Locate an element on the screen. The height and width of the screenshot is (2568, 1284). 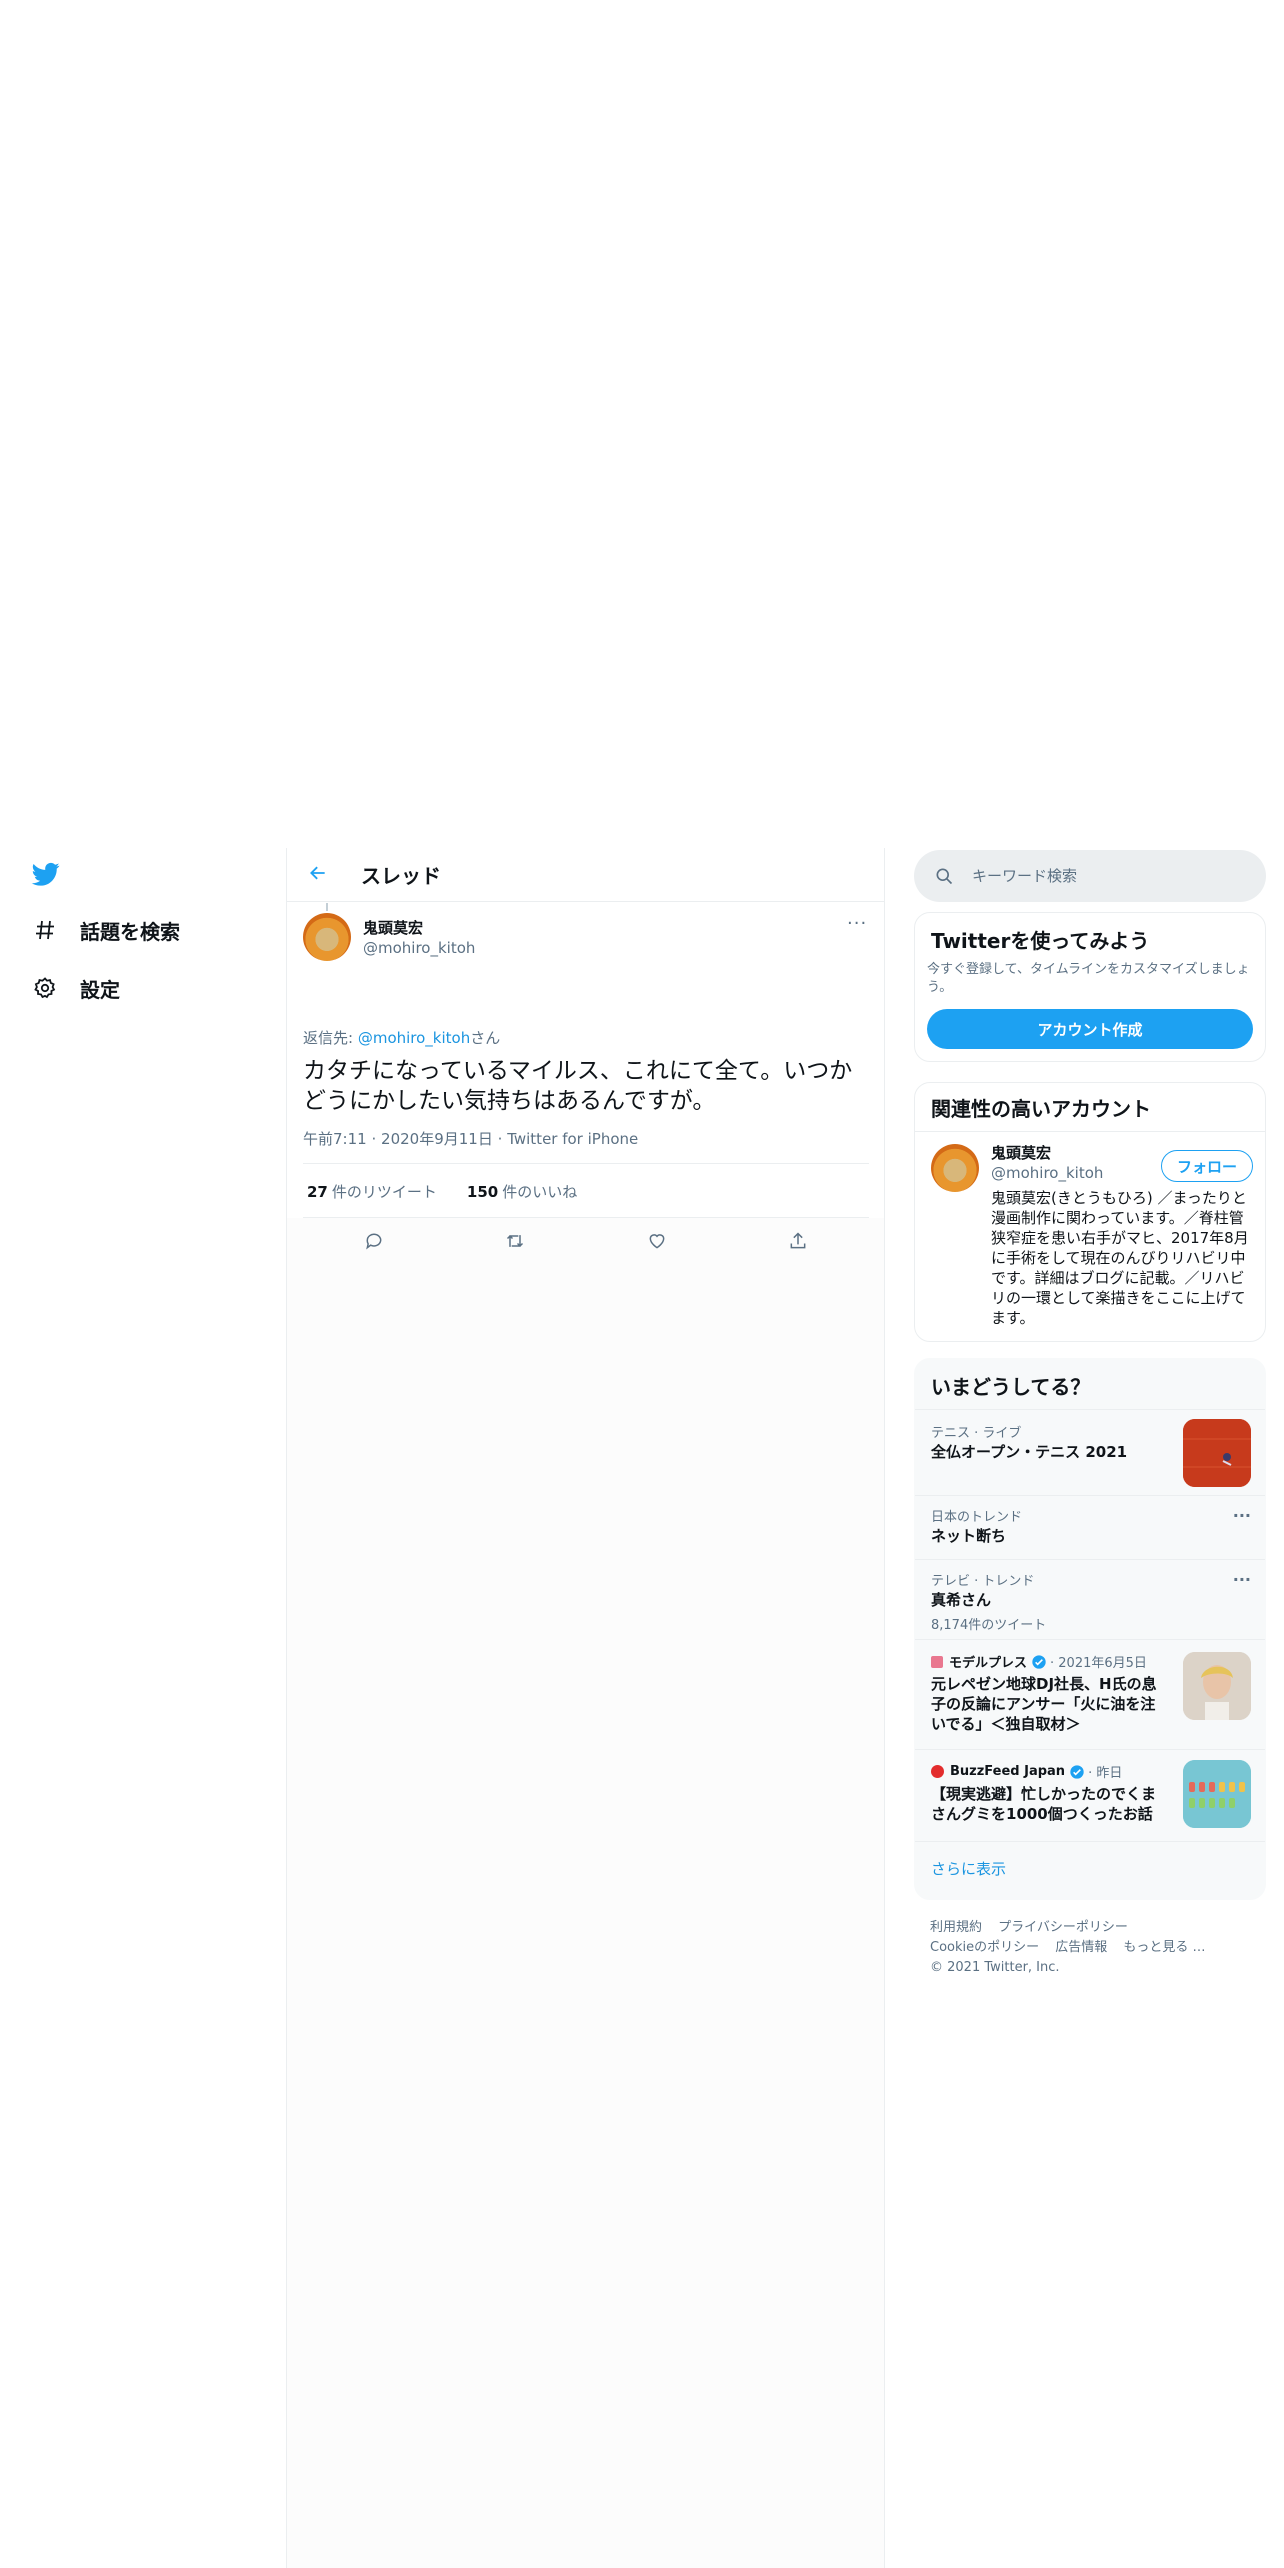
author-name: 鬼頭莫宏 is located at coordinates (393, 927).